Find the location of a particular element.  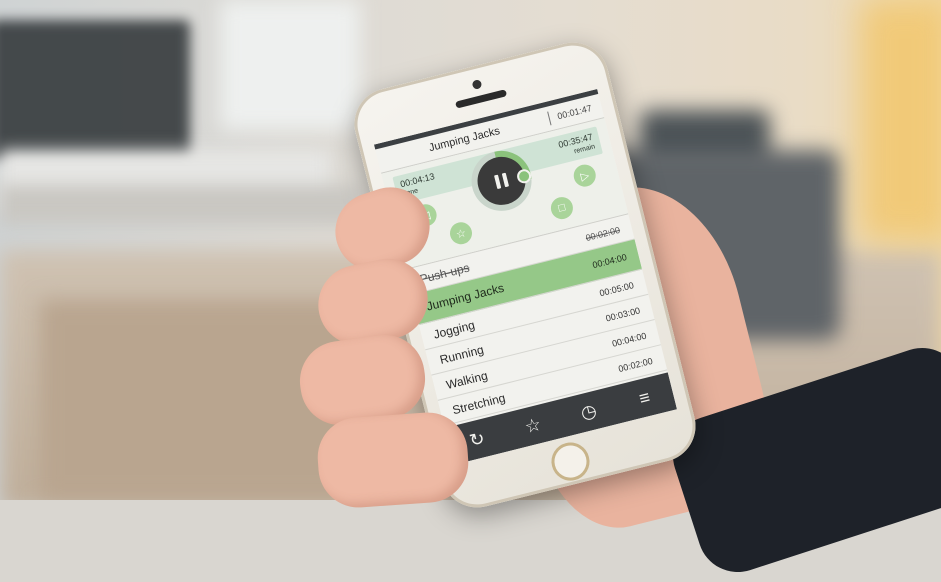

fast-forward-icon: ▷ is located at coordinates (585, 176).